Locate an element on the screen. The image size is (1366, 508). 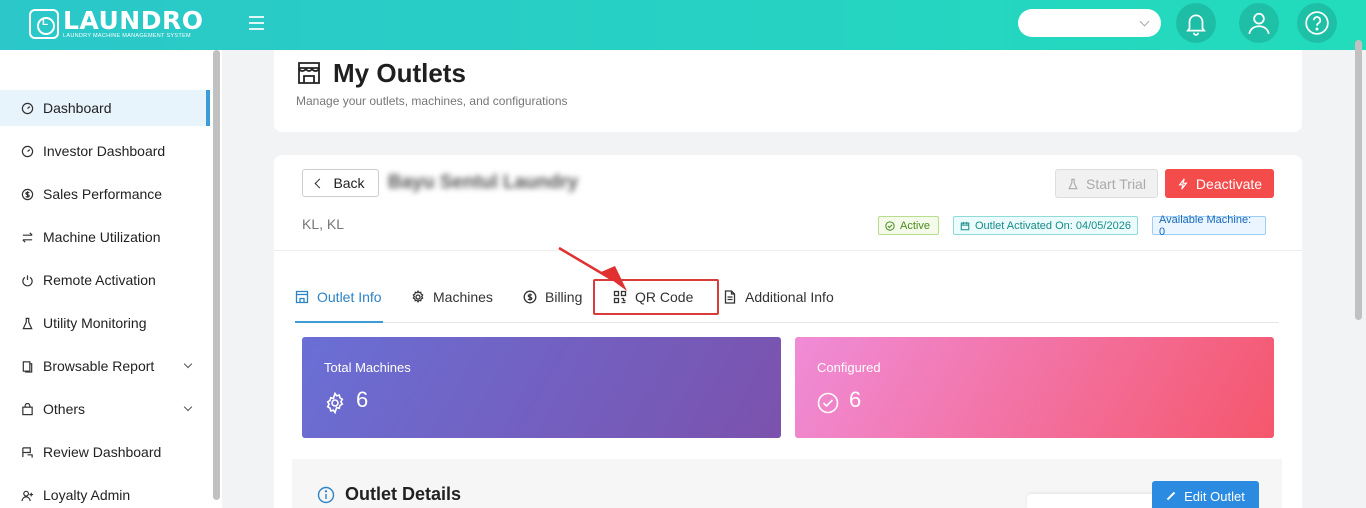
sidebar-item-label: Dashboard is located at coordinates (77, 108).